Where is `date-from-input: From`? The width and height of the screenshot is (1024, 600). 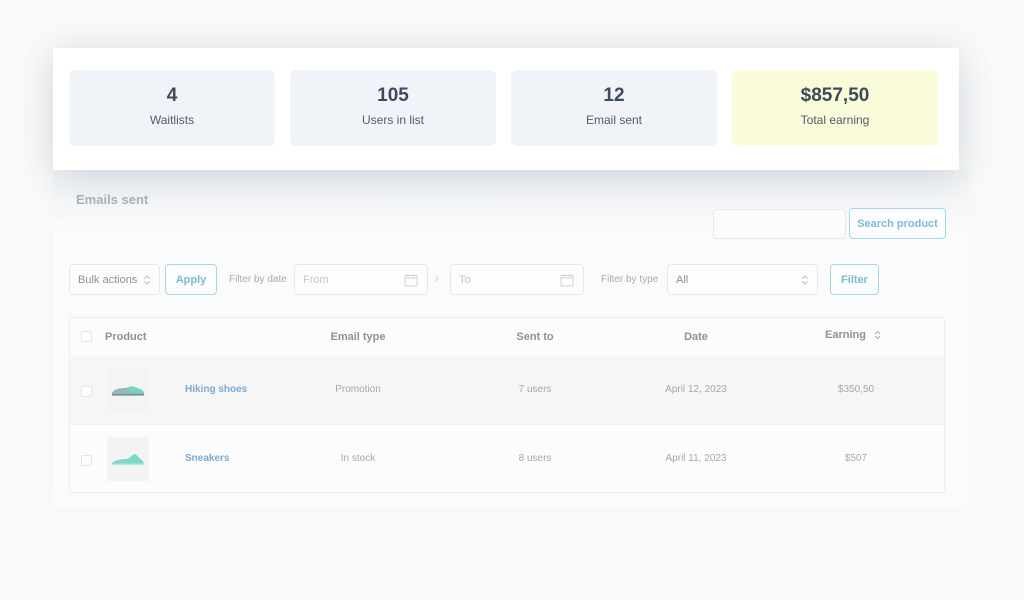
date-from-input: From is located at coordinates (361, 279).